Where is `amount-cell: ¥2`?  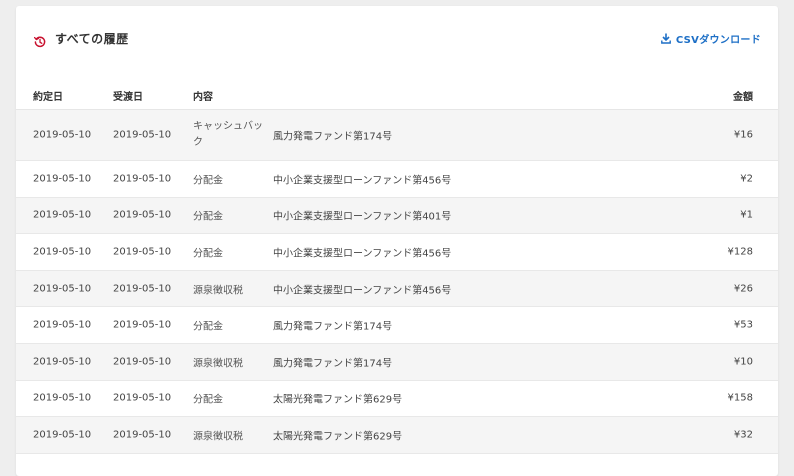 amount-cell: ¥2 is located at coordinates (746, 179).